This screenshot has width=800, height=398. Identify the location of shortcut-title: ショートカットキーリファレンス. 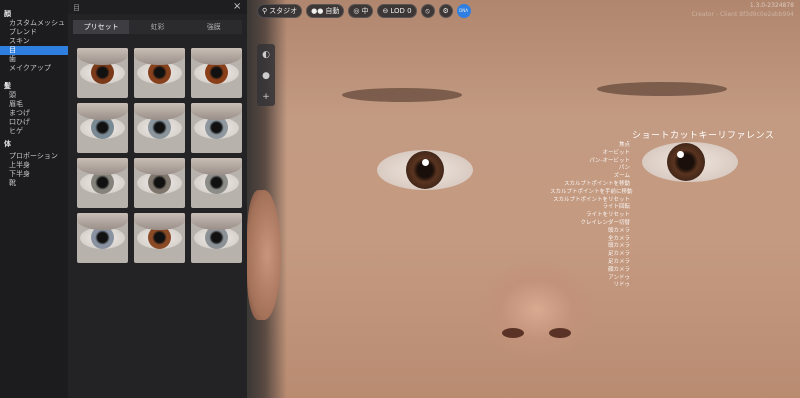
(703, 136).